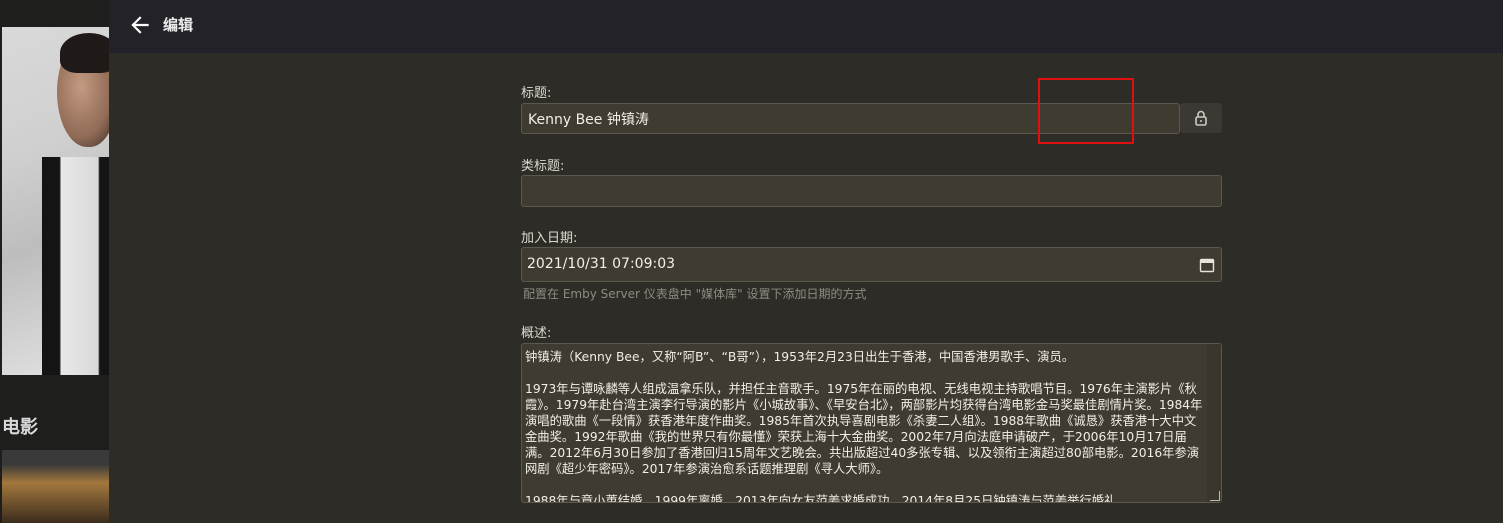  What do you see at coordinates (1215, 496) in the screenshot?
I see `textarea-resize-handle` at bounding box center [1215, 496].